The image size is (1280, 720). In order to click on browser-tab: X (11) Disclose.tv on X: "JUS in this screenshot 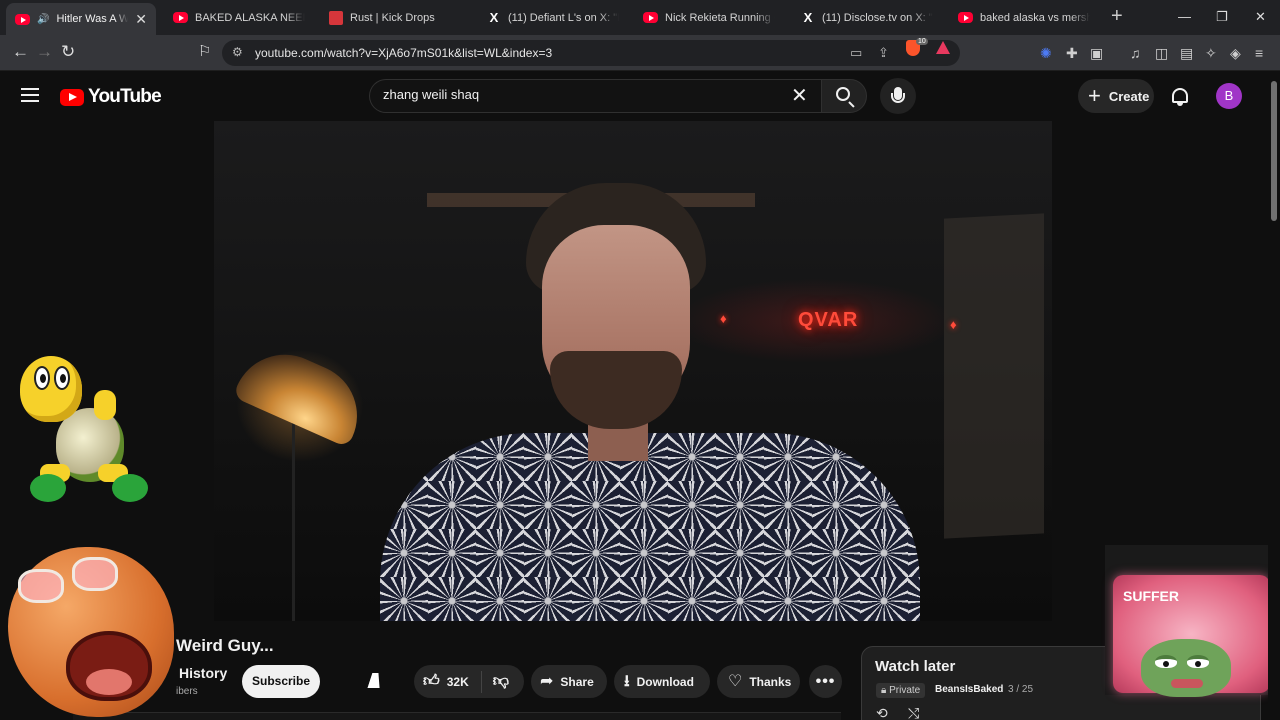, I will do `click(867, 17)`.